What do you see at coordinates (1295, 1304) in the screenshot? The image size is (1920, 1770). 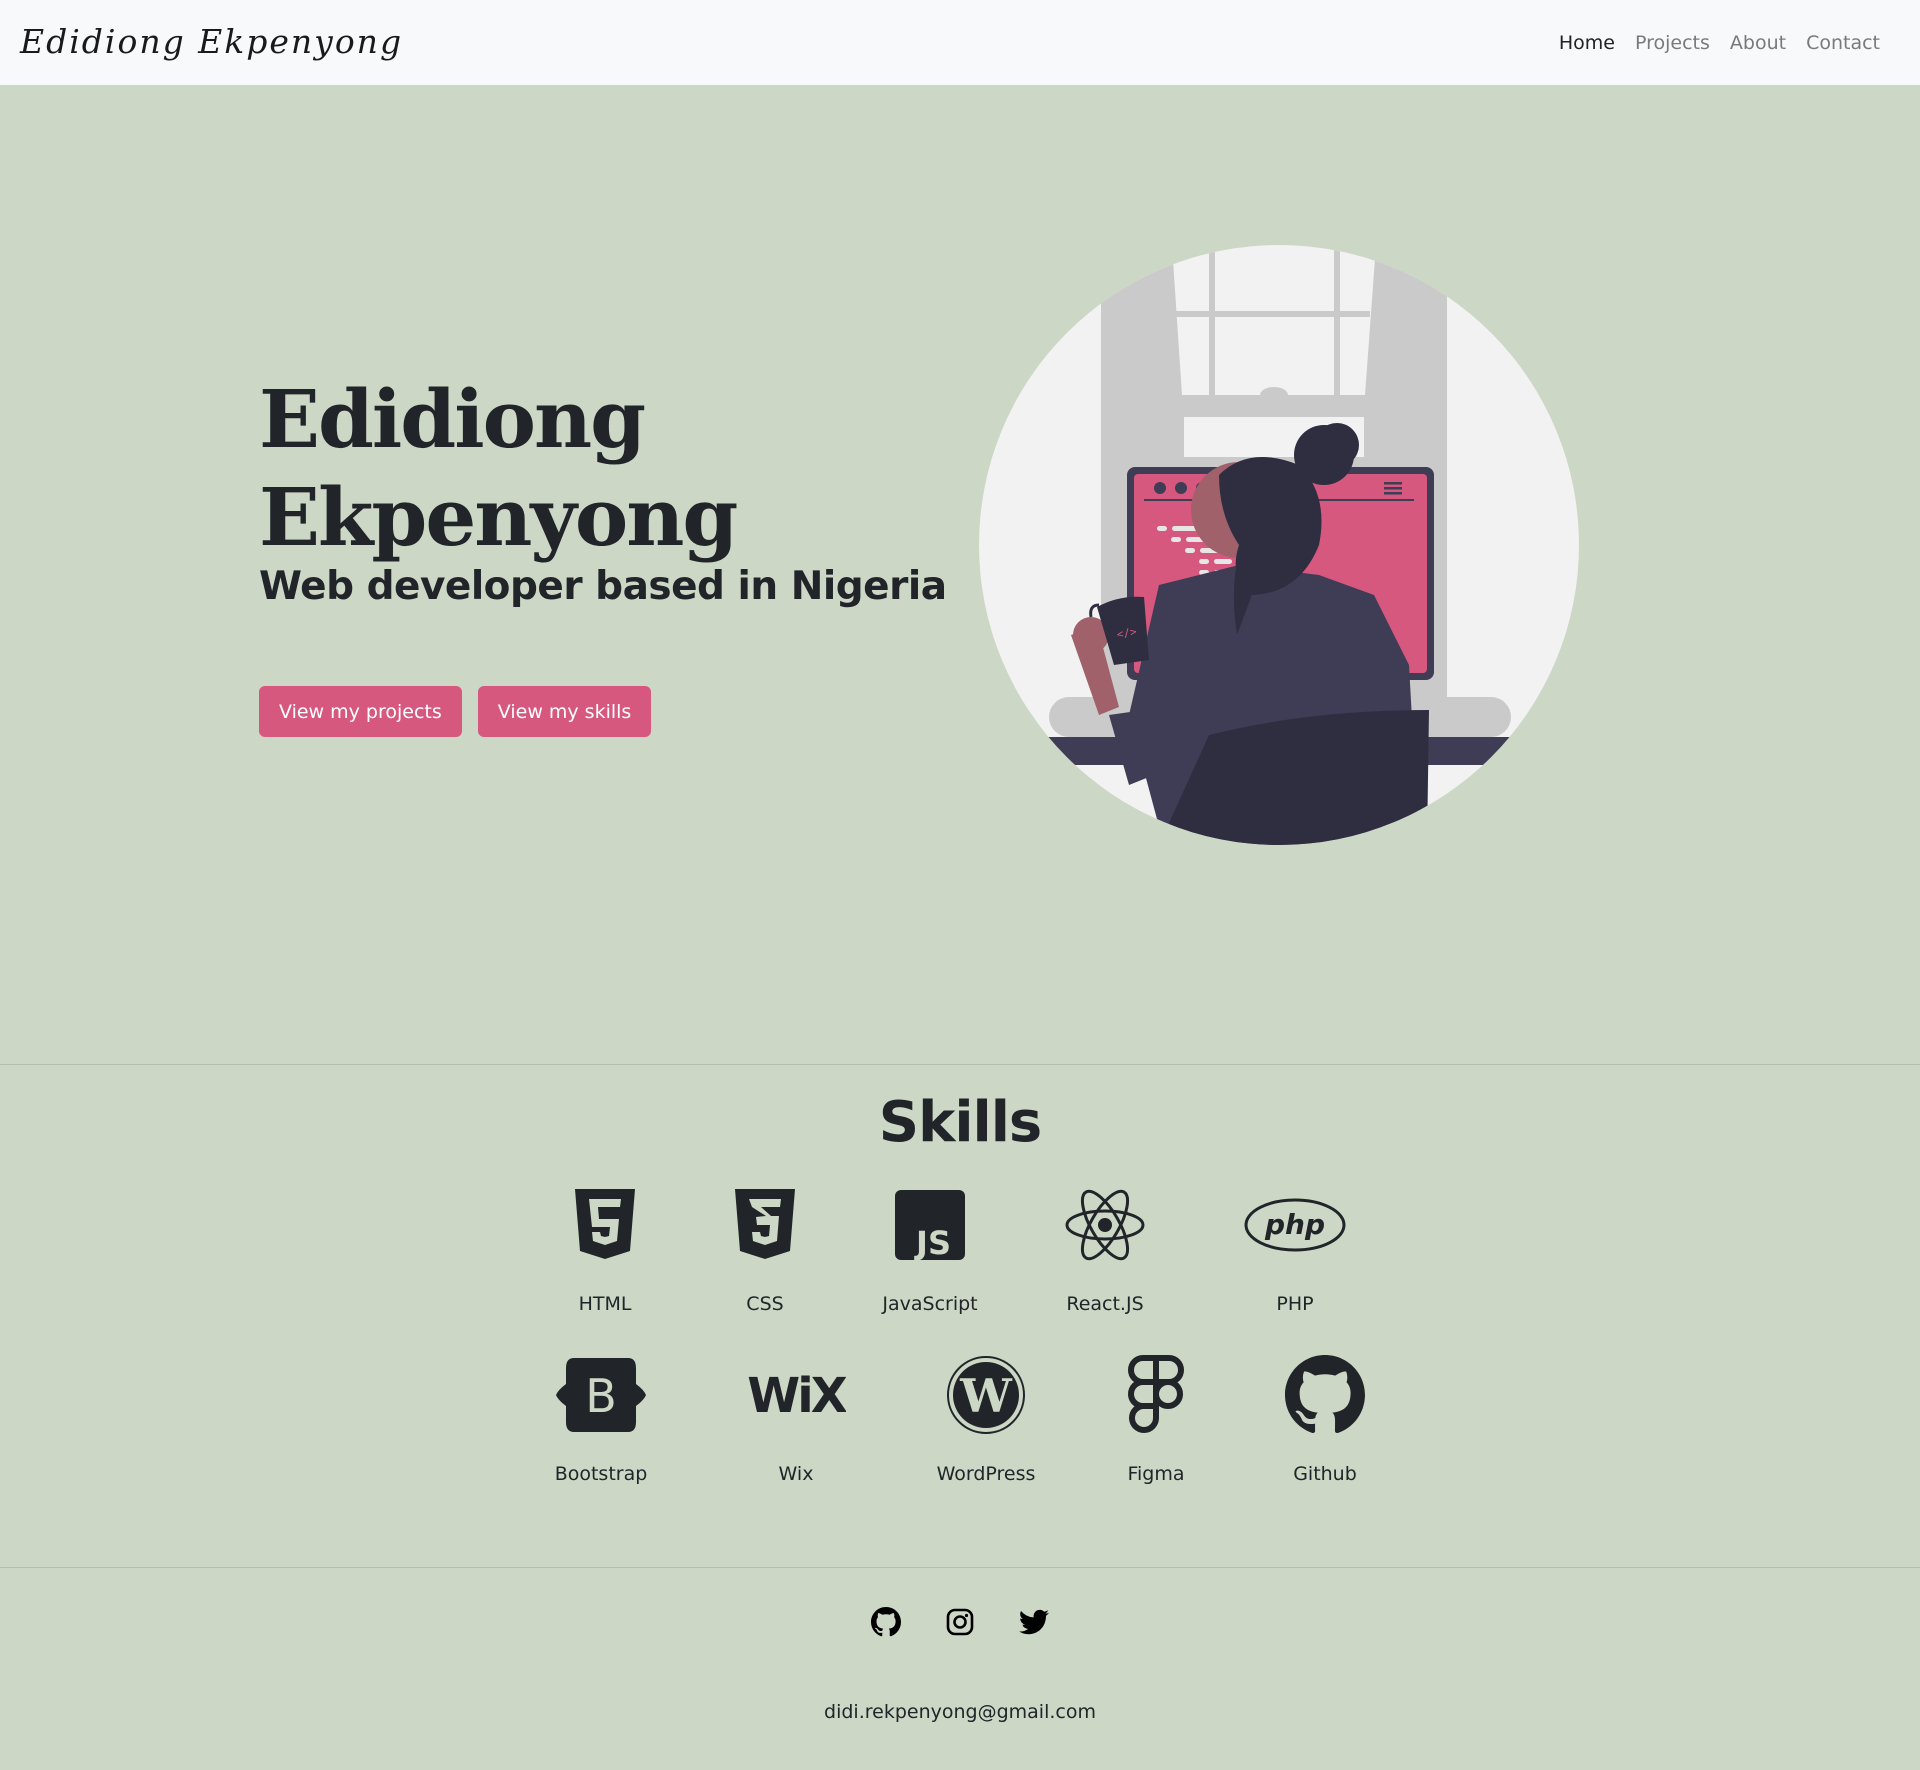 I see `skill-label: PHP` at bounding box center [1295, 1304].